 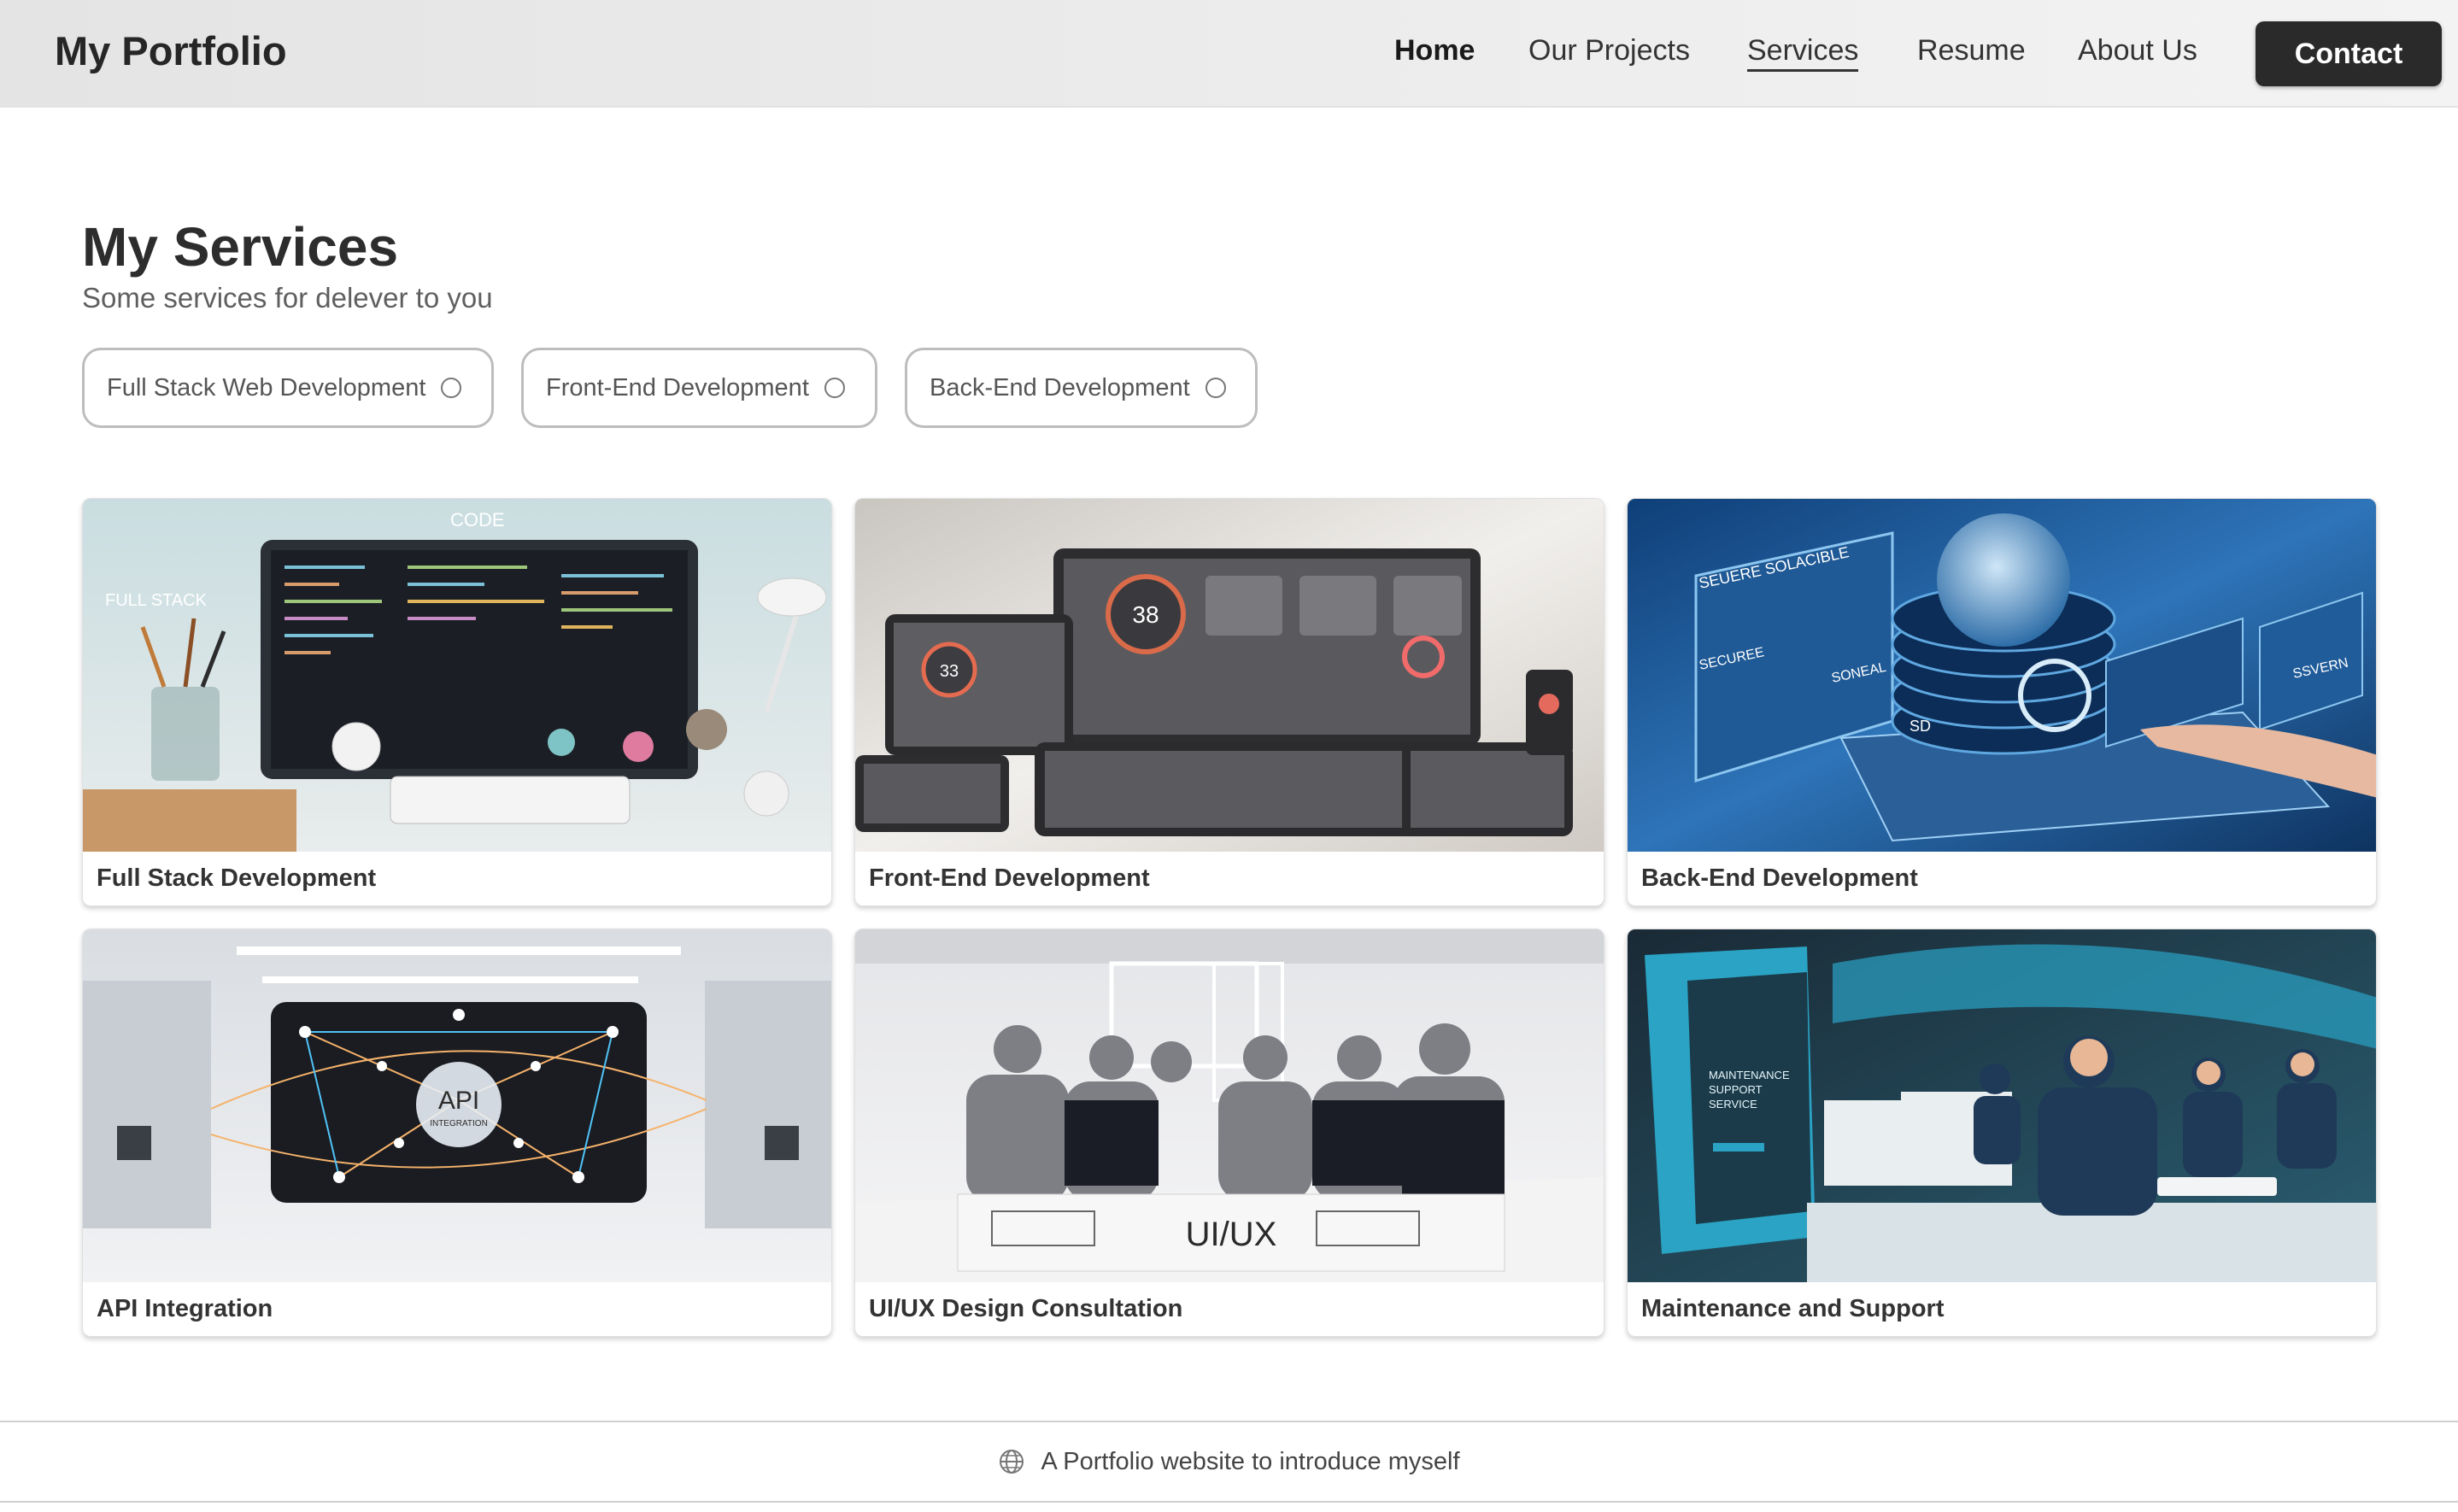 I want to click on image-text: SERVICE, so click(x=1733, y=1104).